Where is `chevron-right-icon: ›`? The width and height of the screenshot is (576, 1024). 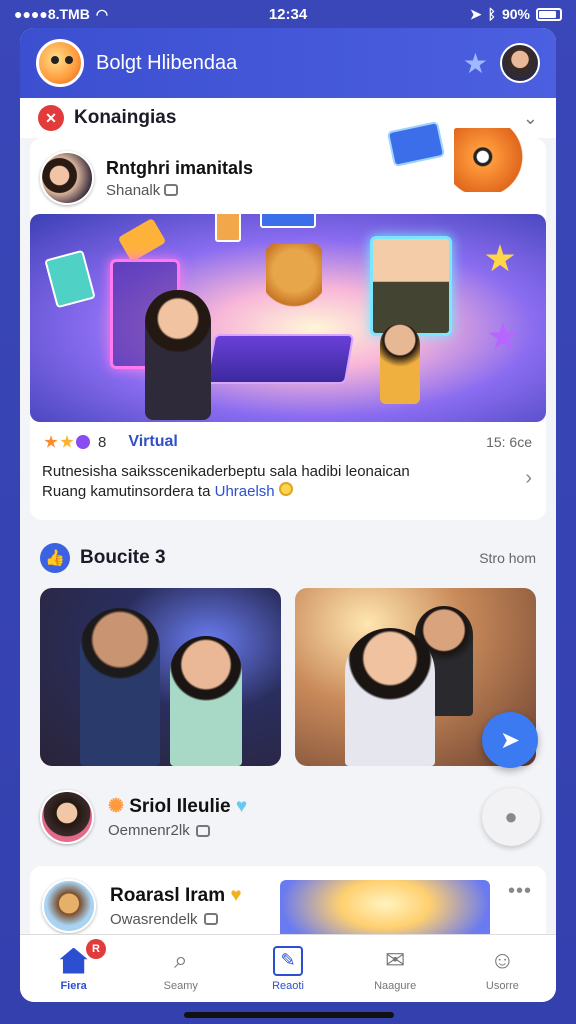
chevron-right-icon: › is located at coordinates (528, 478).